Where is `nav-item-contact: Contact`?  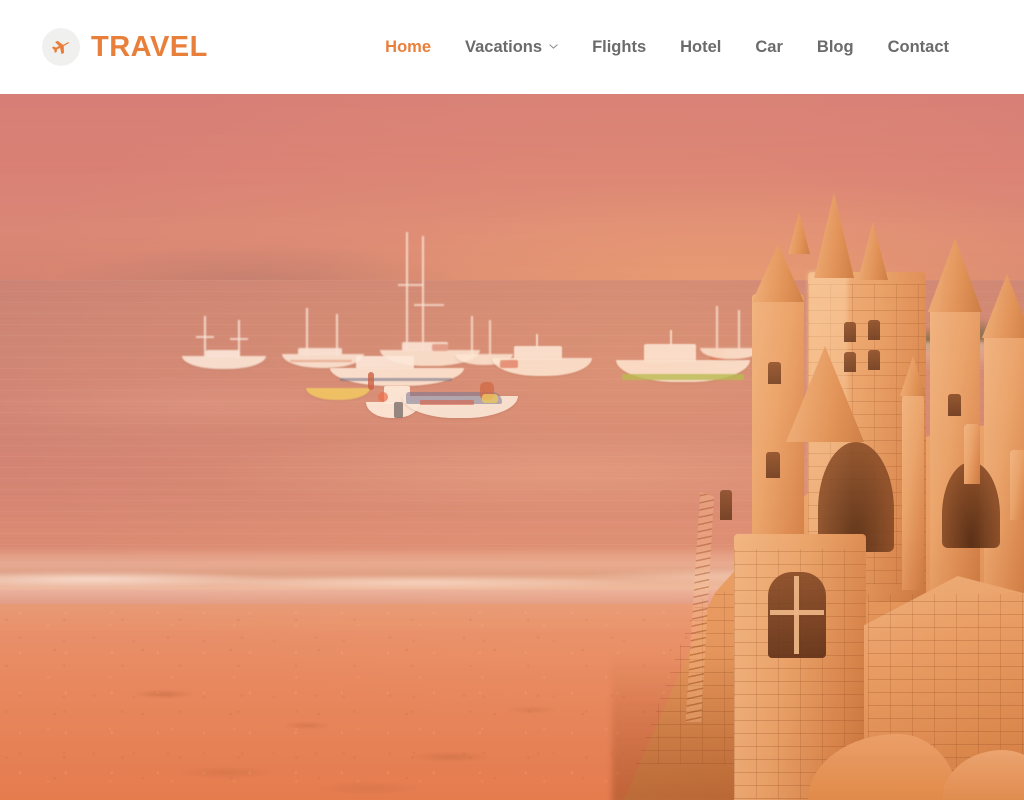 nav-item-contact: Contact is located at coordinates (918, 47).